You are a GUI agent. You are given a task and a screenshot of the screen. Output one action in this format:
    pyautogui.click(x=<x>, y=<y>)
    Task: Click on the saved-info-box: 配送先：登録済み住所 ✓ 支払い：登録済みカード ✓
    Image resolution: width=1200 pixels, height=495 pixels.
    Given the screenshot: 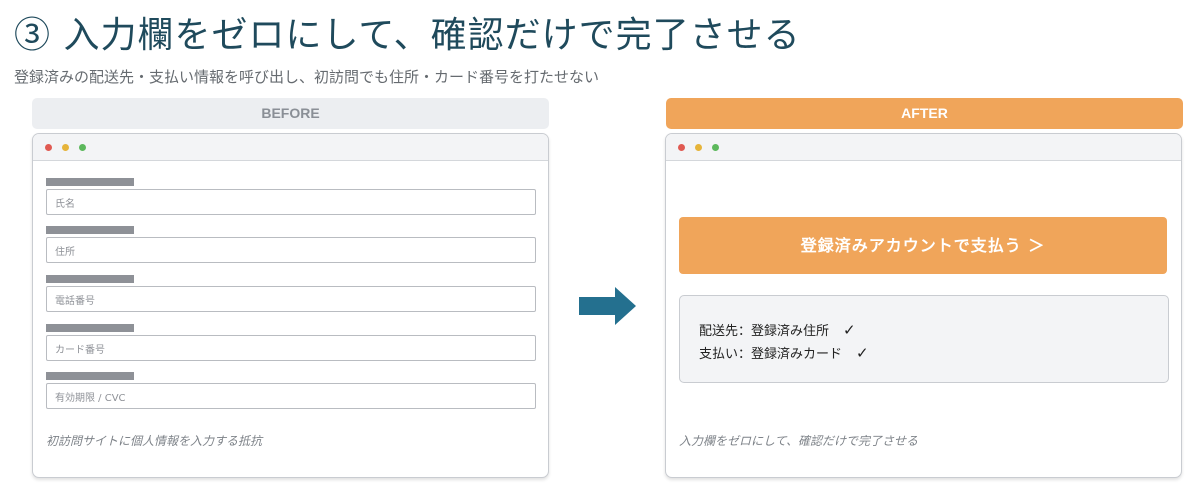 What is the action you would take?
    pyautogui.click(x=924, y=339)
    